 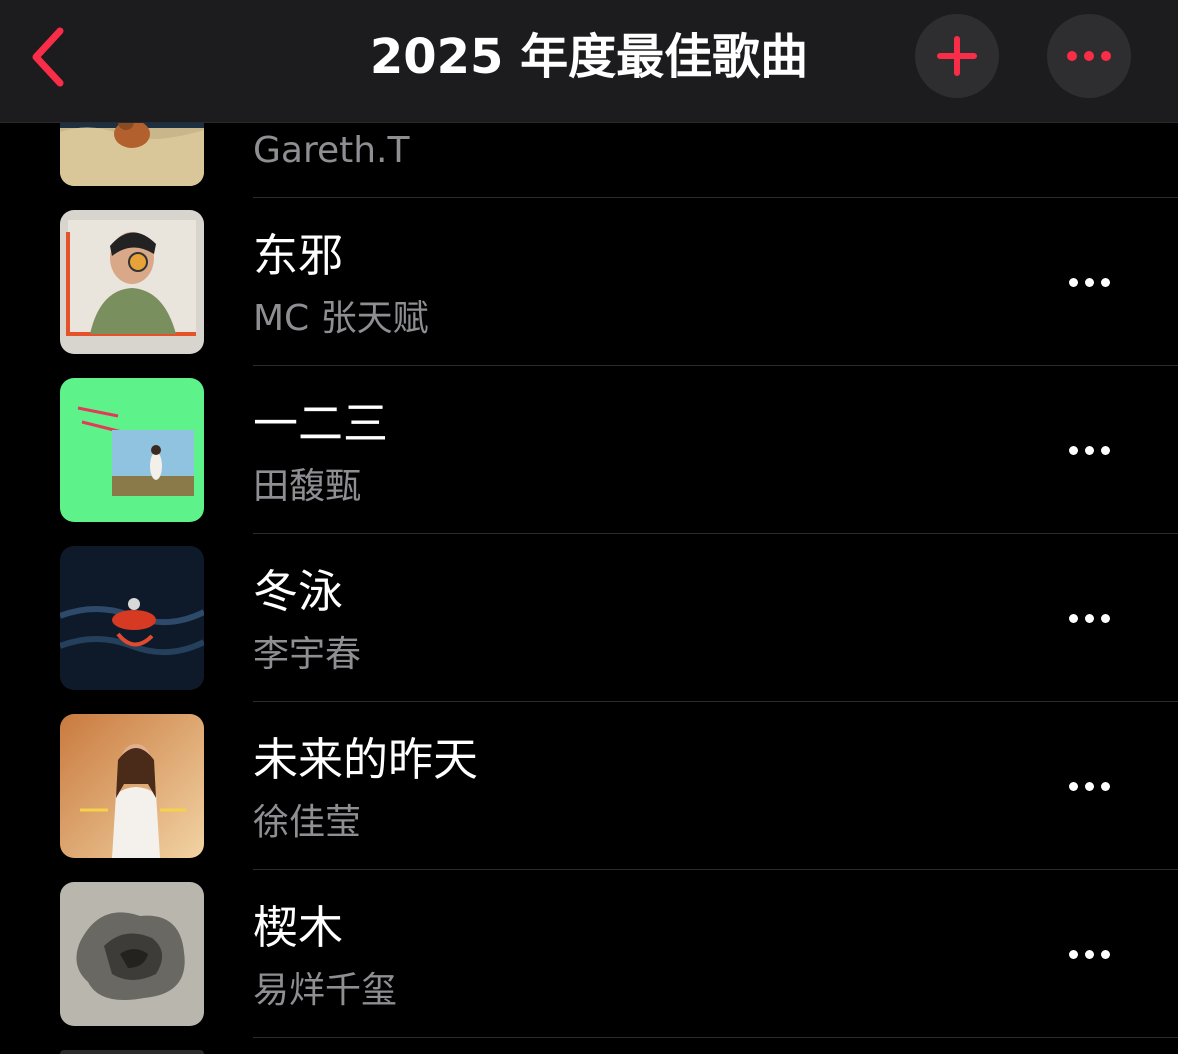 I want to click on add-button, so click(x=957, y=56).